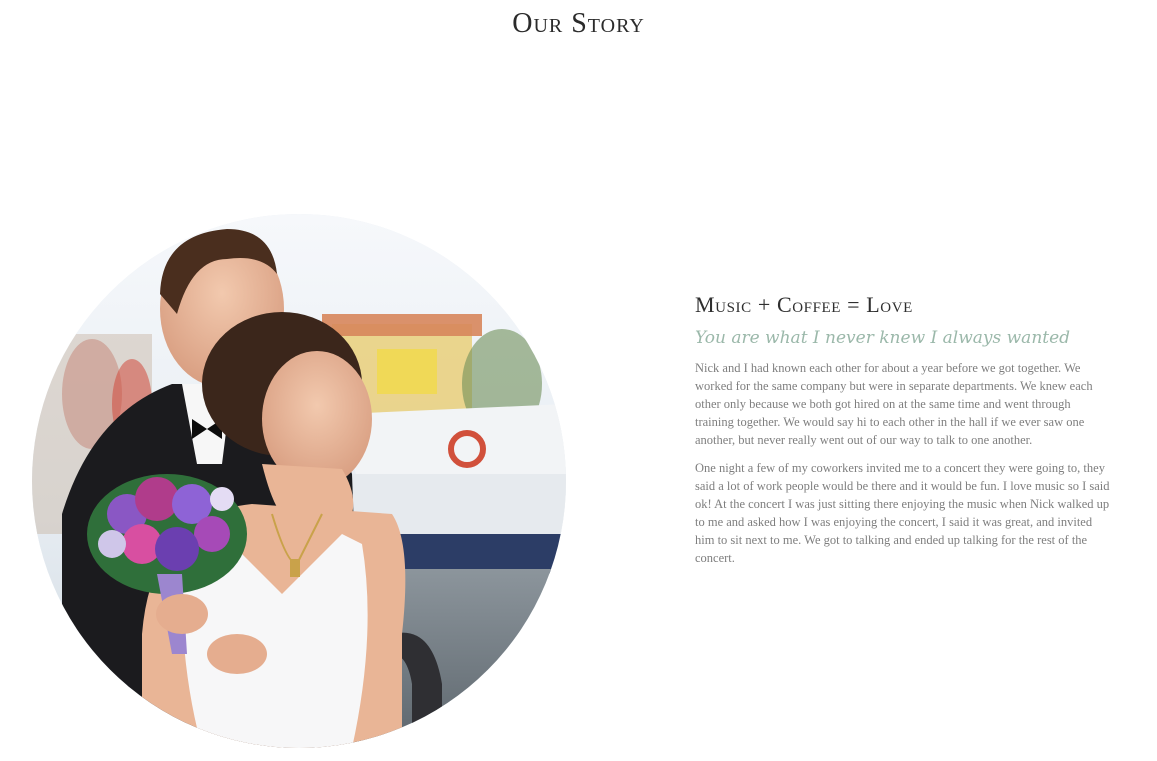  What do you see at coordinates (578, 23) in the screenshot?
I see `page-title: Our Story` at bounding box center [578, 23].